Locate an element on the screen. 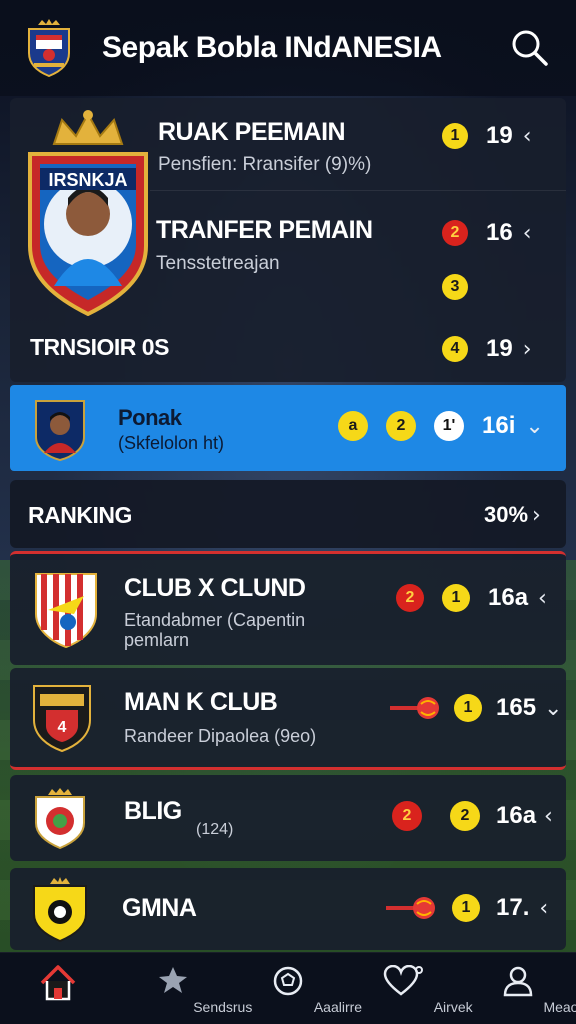 The width and height of the screenshot is (576, 1024). club-name: MAN K CLUB is located at coordinates (201, 702).